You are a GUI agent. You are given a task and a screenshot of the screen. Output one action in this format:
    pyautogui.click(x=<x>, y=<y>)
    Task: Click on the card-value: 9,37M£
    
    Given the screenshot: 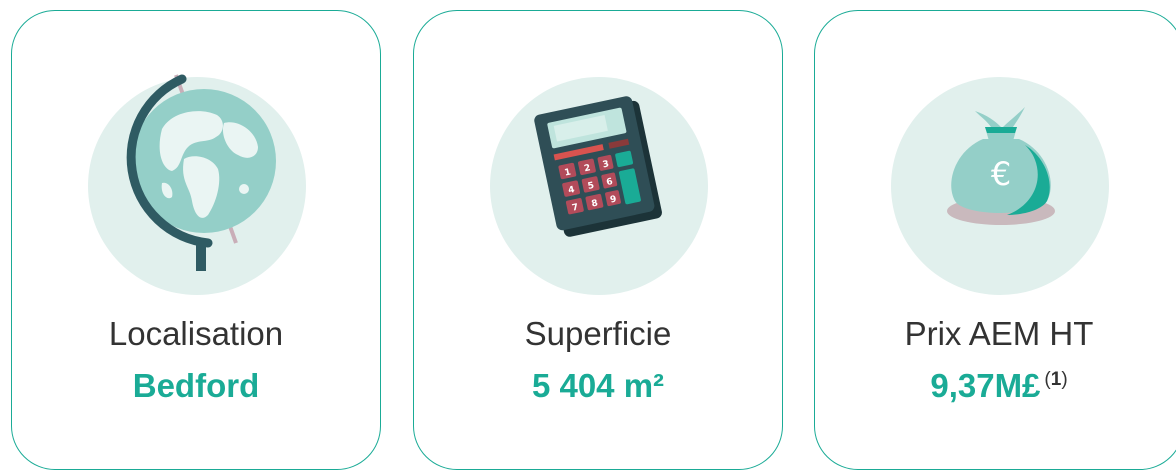 What is the action you would take?
    pyautogui.click(x=985, y=385)
    